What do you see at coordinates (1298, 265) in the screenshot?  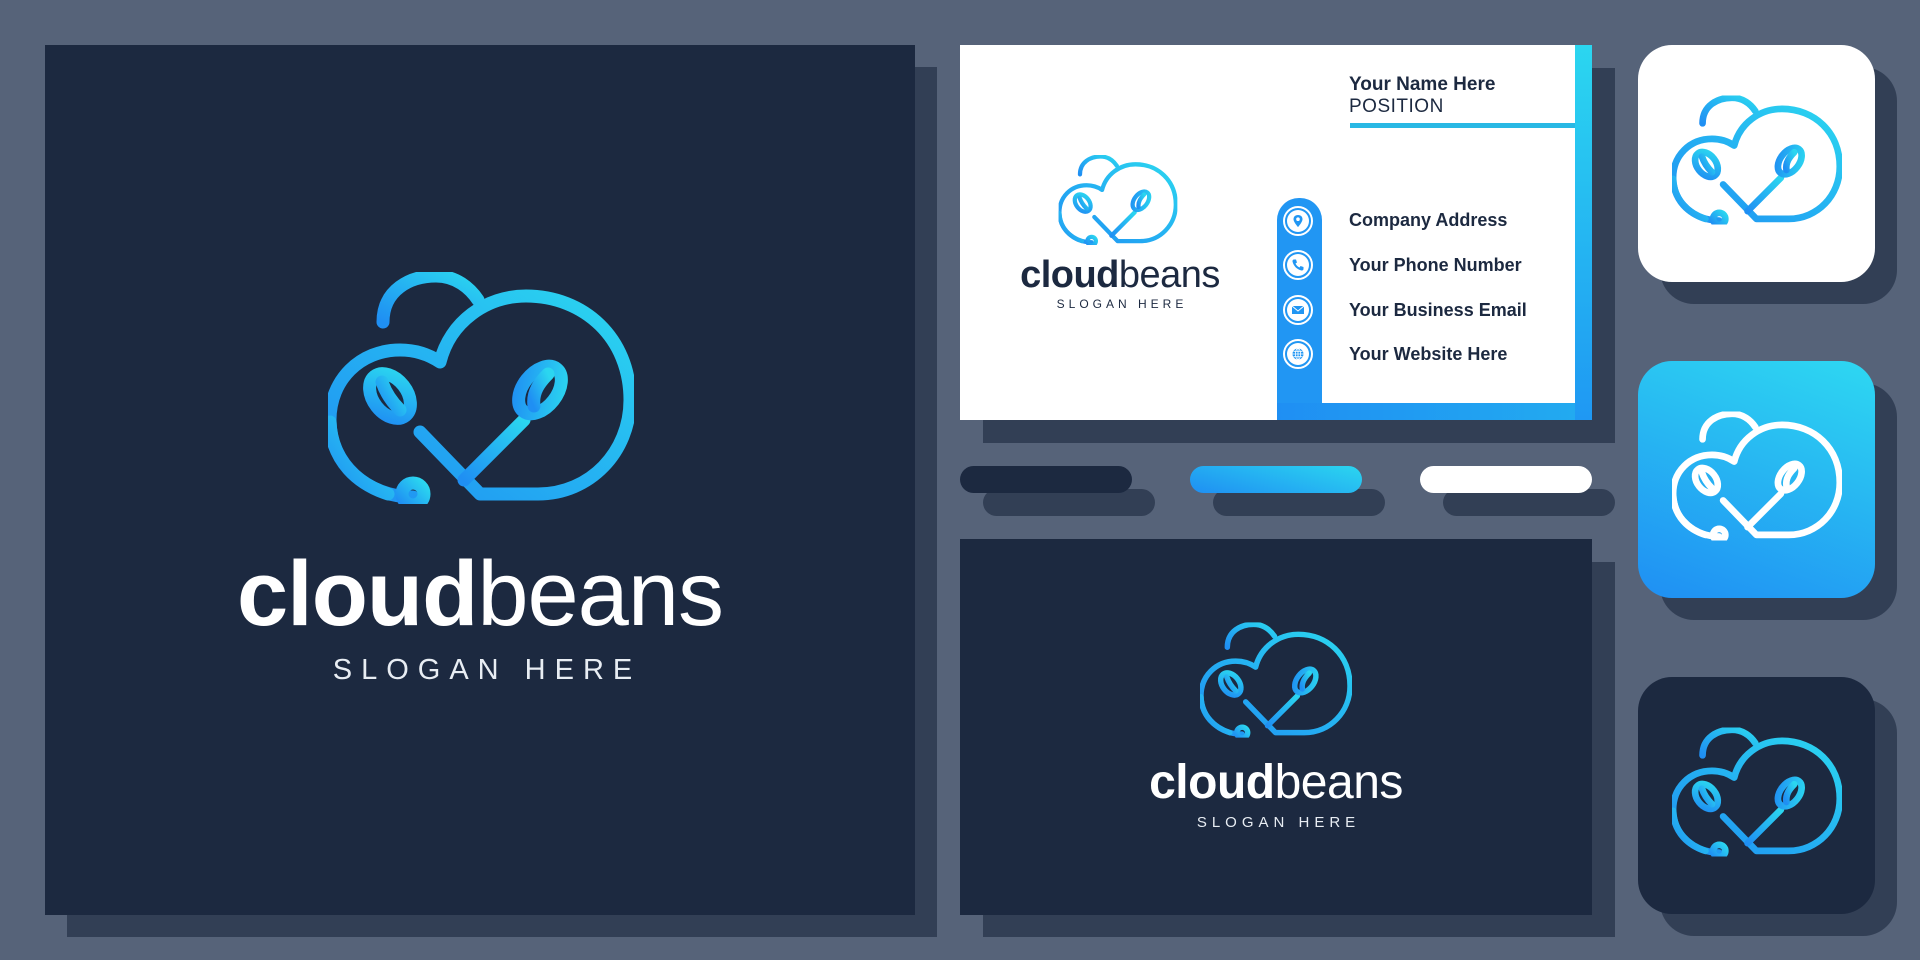 I see `phone-icon` at bounding box center [1298, 265].